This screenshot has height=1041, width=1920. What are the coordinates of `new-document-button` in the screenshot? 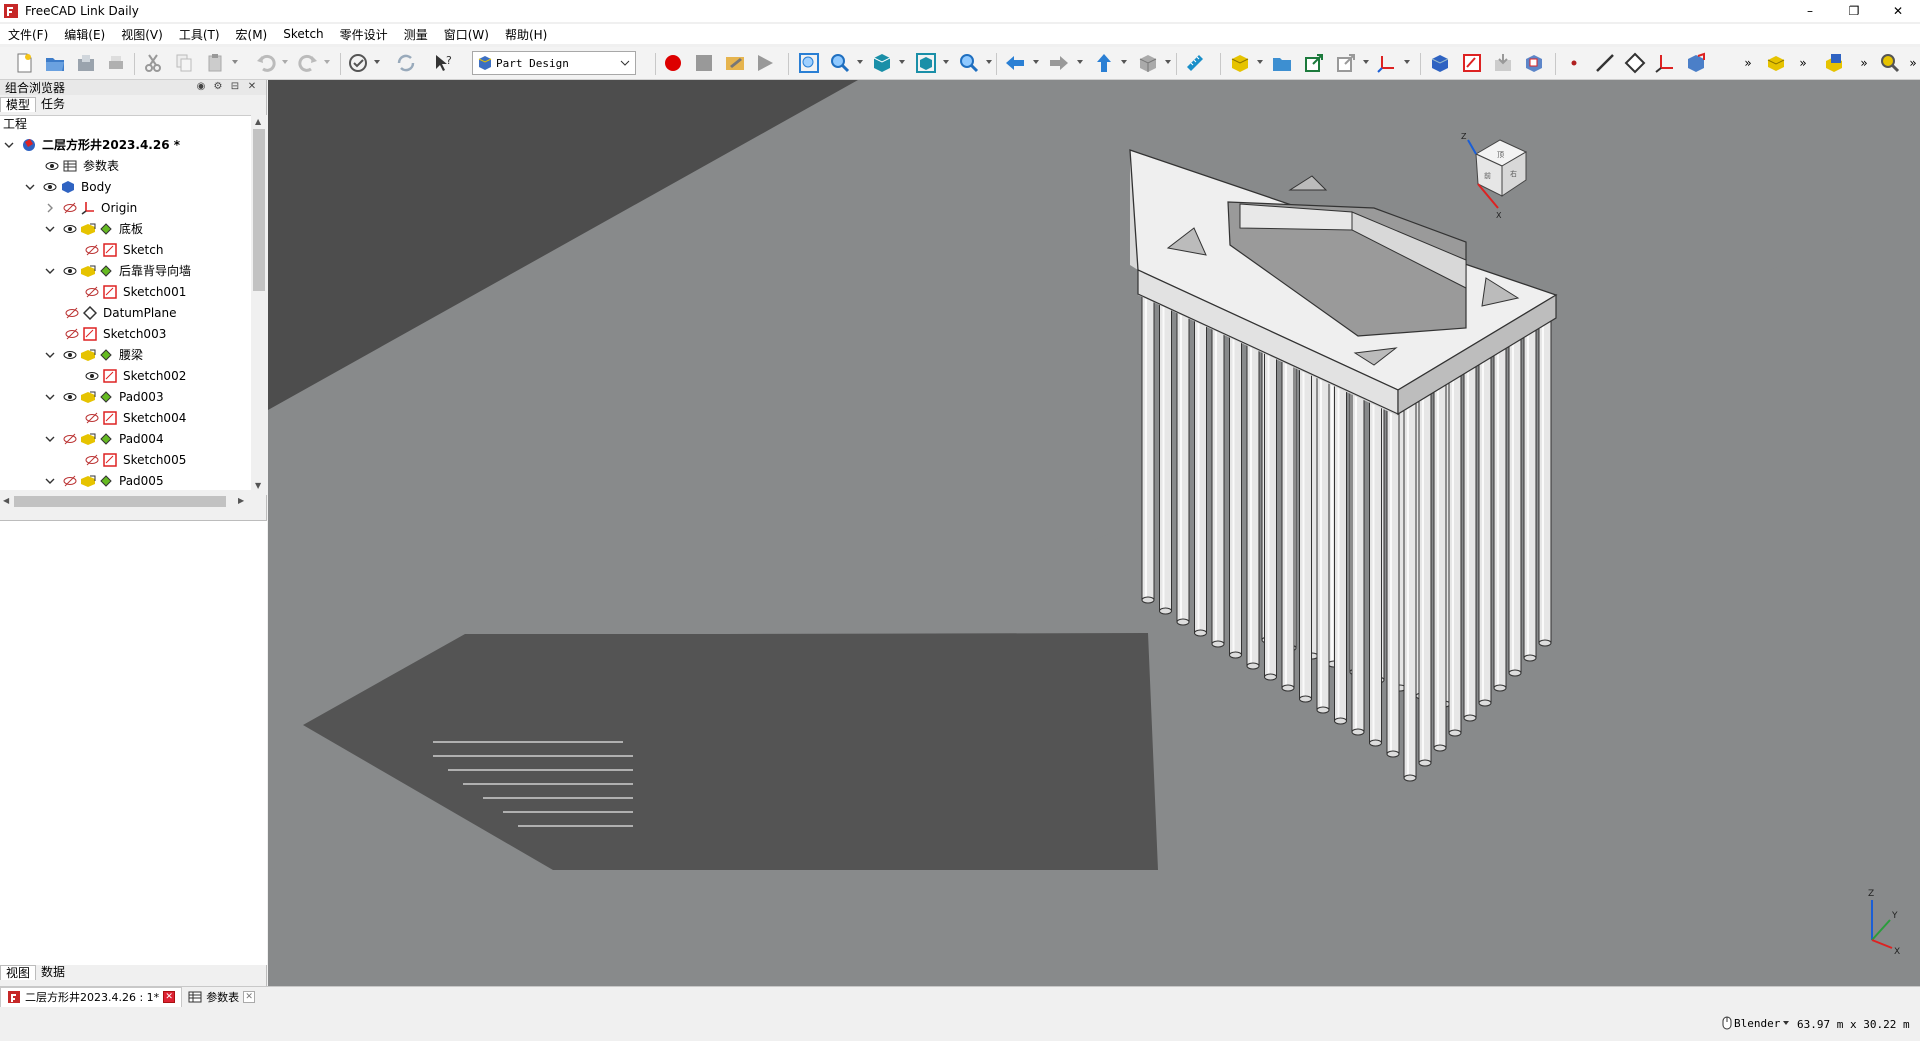 It's located at (24, 63).